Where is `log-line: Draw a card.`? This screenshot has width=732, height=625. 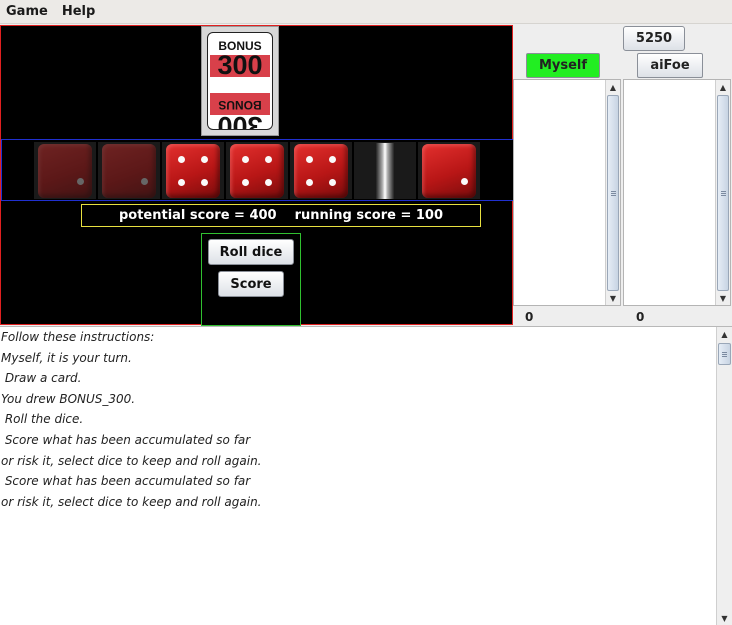 log-line: Draw a card. is located at coordinates (41, 378).